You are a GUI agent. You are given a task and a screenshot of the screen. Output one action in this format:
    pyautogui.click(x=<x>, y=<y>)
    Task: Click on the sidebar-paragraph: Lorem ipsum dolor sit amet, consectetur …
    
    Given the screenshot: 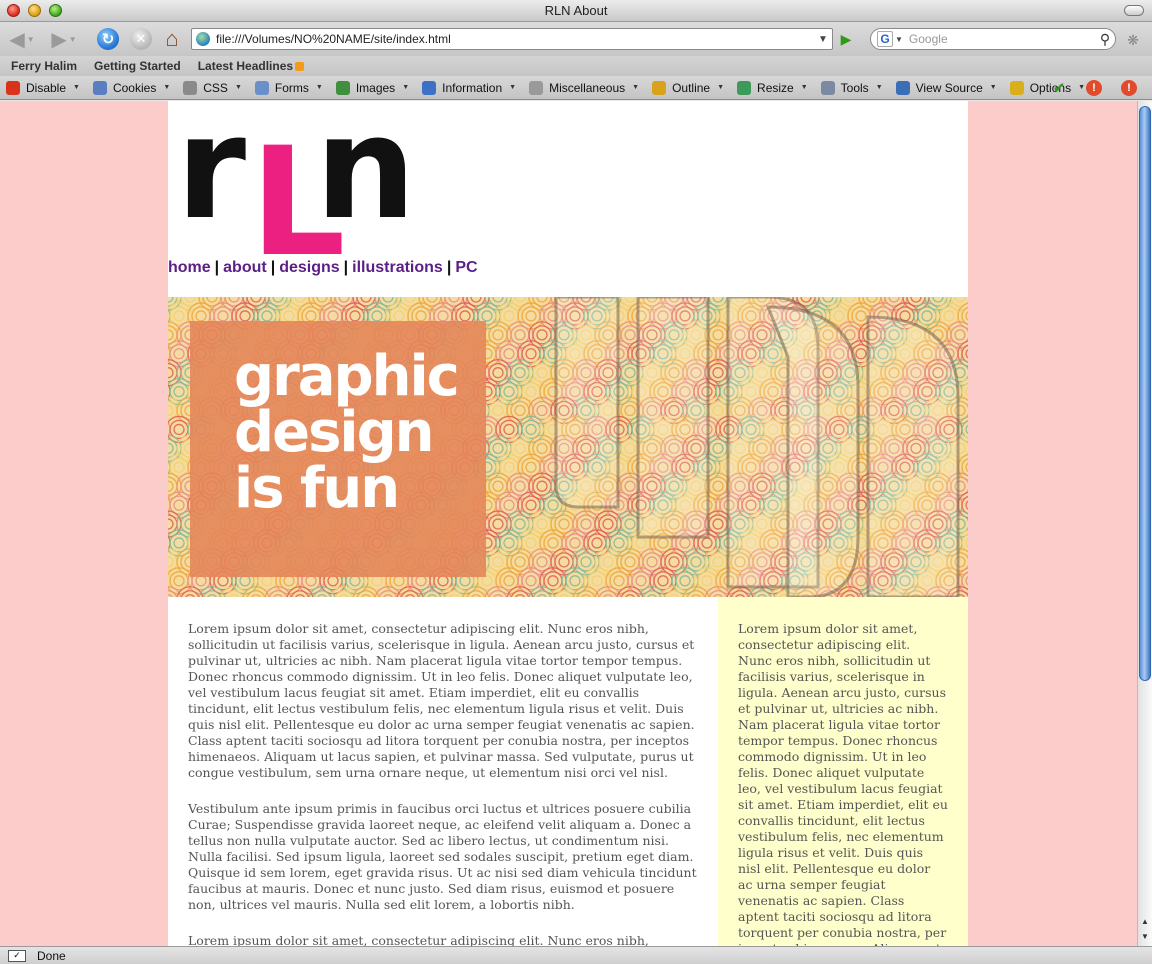 What is the action you would take?
    pyautogui.click(x=843, y=783)
    